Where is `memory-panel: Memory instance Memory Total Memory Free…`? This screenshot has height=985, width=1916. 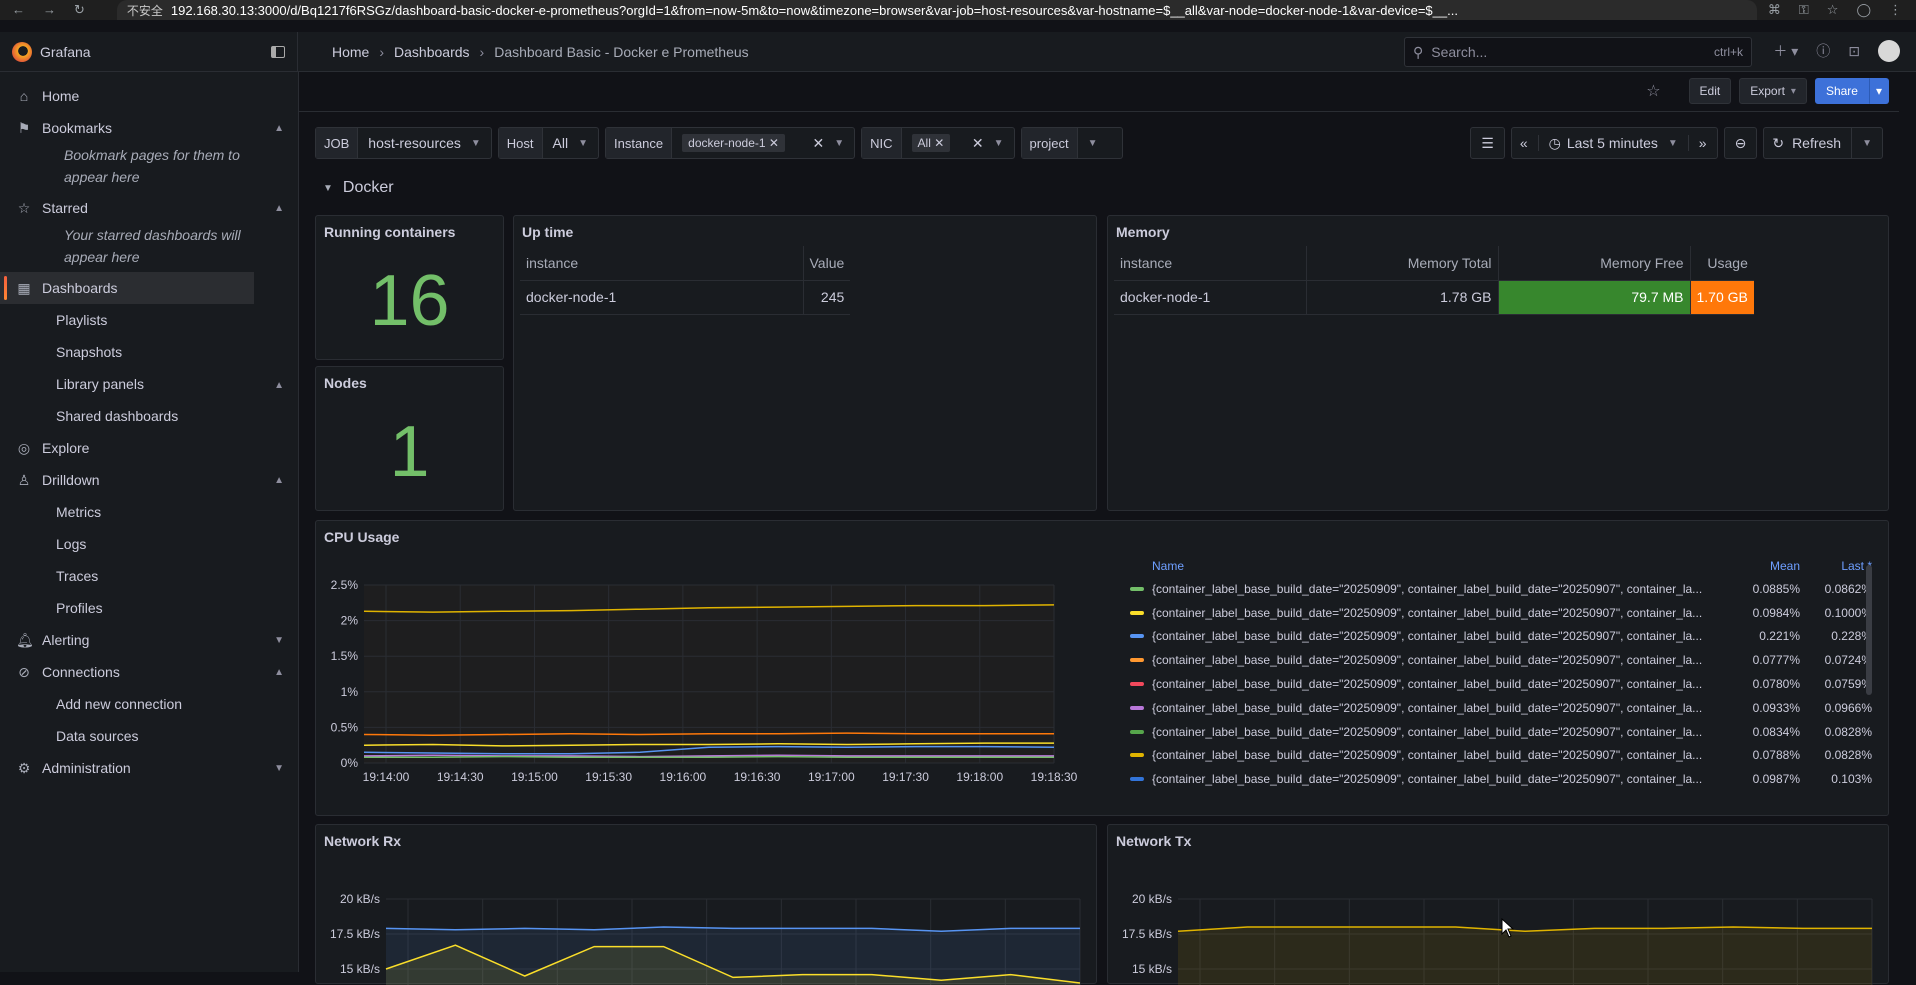
memory-panel: Memory instance Memory Total Memory Free… is located at coordinates (1498, 363).